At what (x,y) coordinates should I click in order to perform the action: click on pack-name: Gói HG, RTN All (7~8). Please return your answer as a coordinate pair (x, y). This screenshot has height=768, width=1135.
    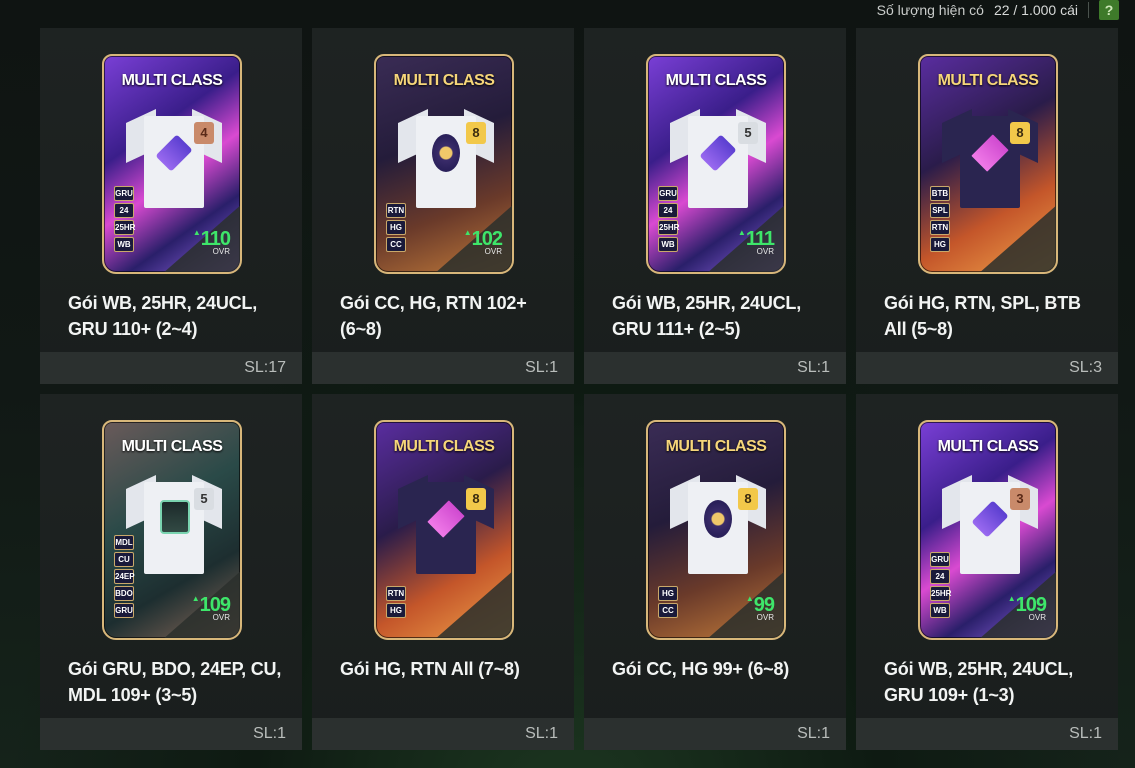
    Looking at the image, I should click on (430, 669).